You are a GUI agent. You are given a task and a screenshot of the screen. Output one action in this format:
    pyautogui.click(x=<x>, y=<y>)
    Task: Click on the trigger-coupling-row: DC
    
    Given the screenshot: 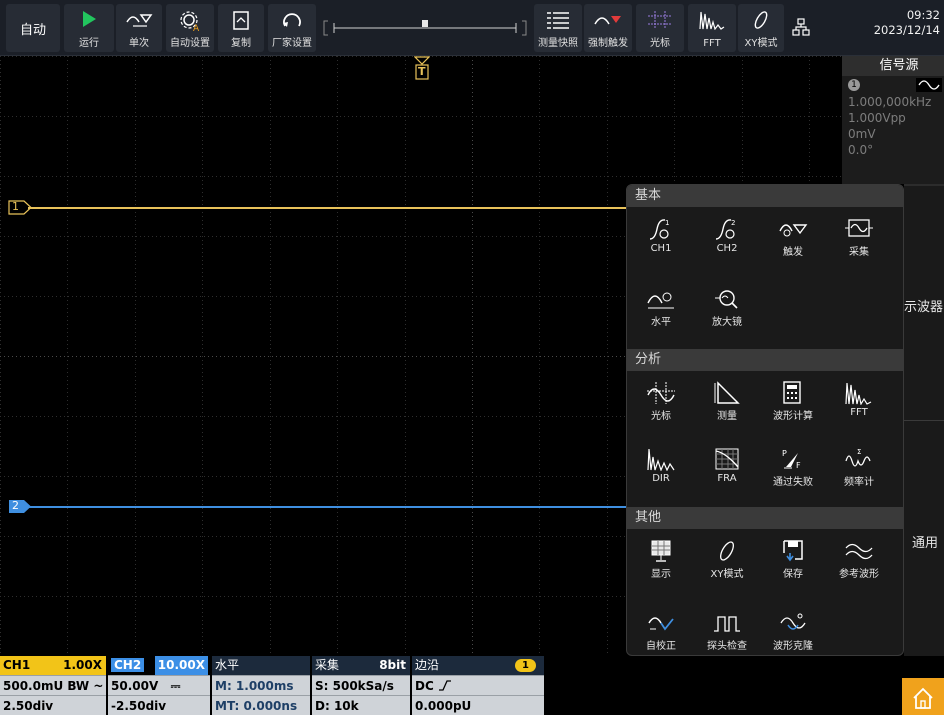 What is the action you would take?
    pyautogui.click(x=478, y=685)
    